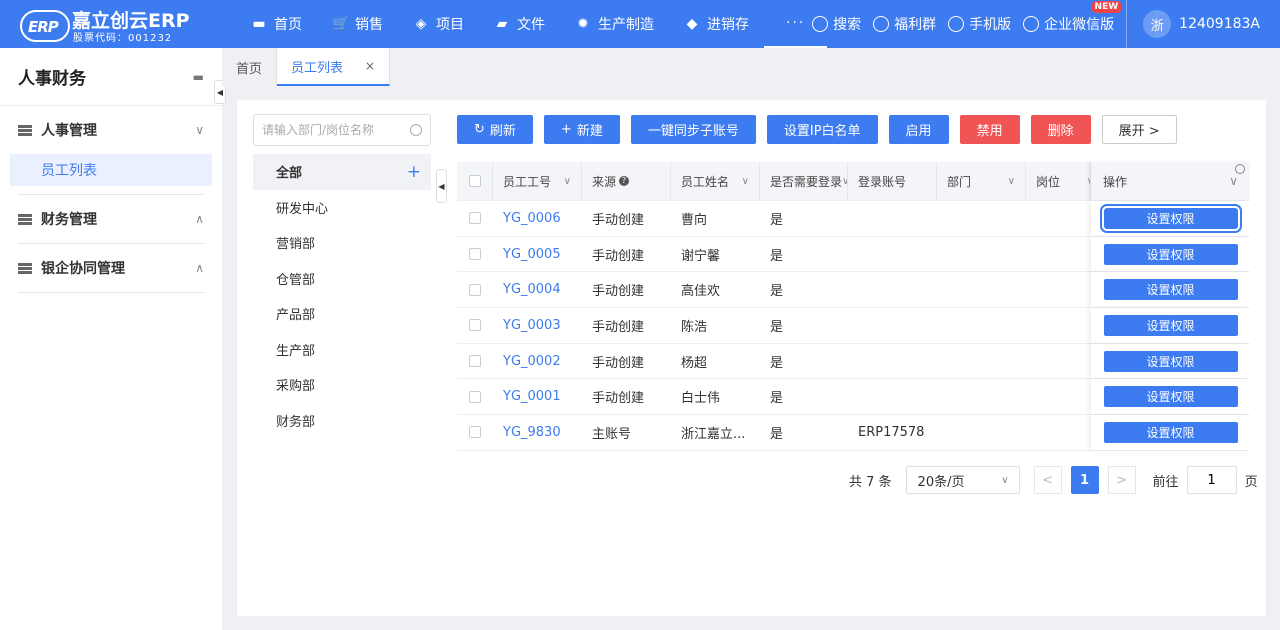  Describe the element at coordinates (276, 24) in the screenshot. I see `nav-item-monitor: ▬ 首页` at that location.